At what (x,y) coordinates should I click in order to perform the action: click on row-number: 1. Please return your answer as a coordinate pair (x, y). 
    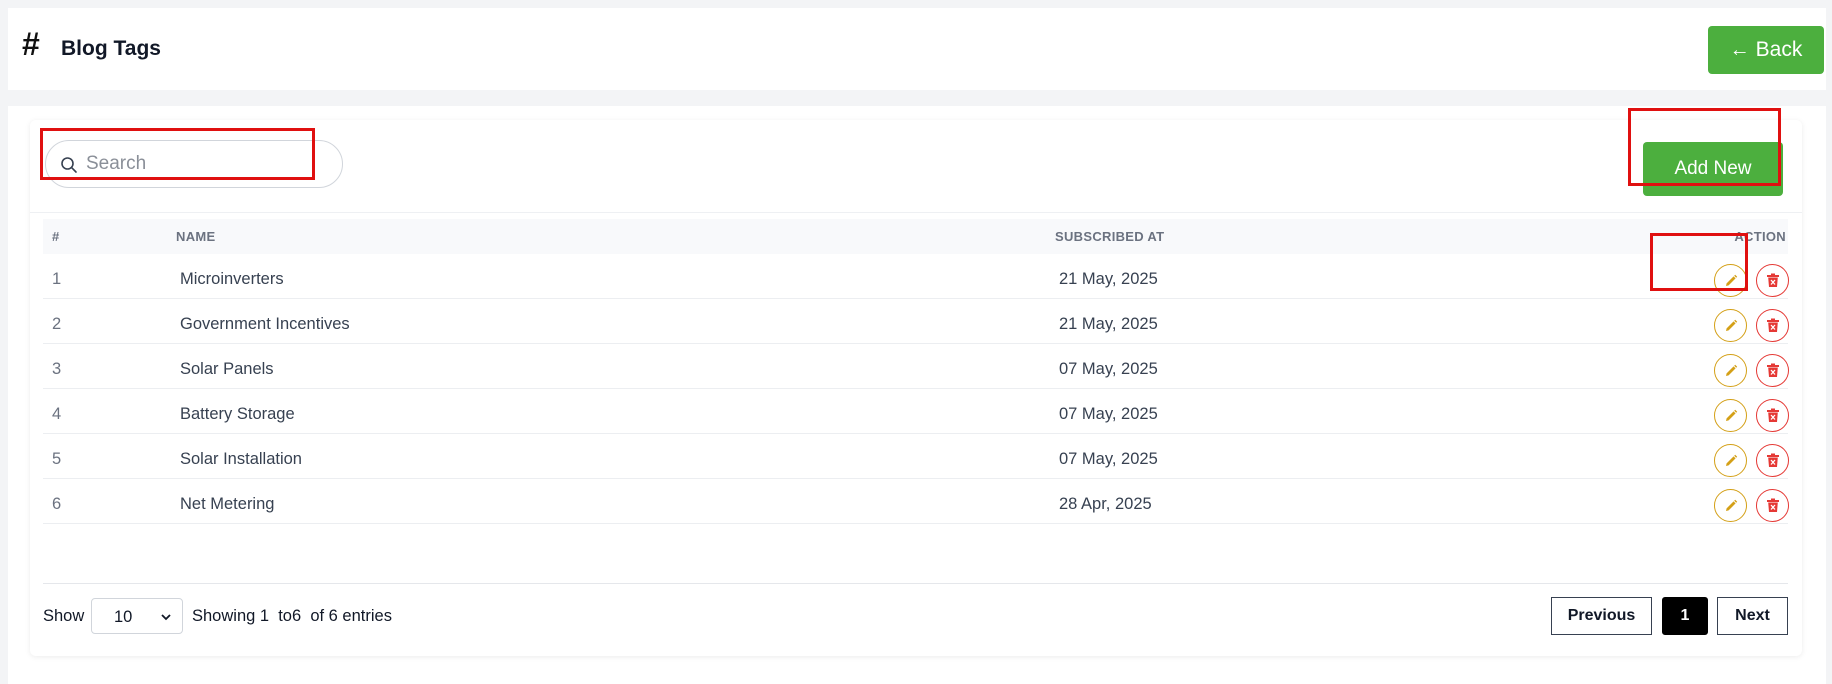
    Looking at the image, I should click on (57, 279).